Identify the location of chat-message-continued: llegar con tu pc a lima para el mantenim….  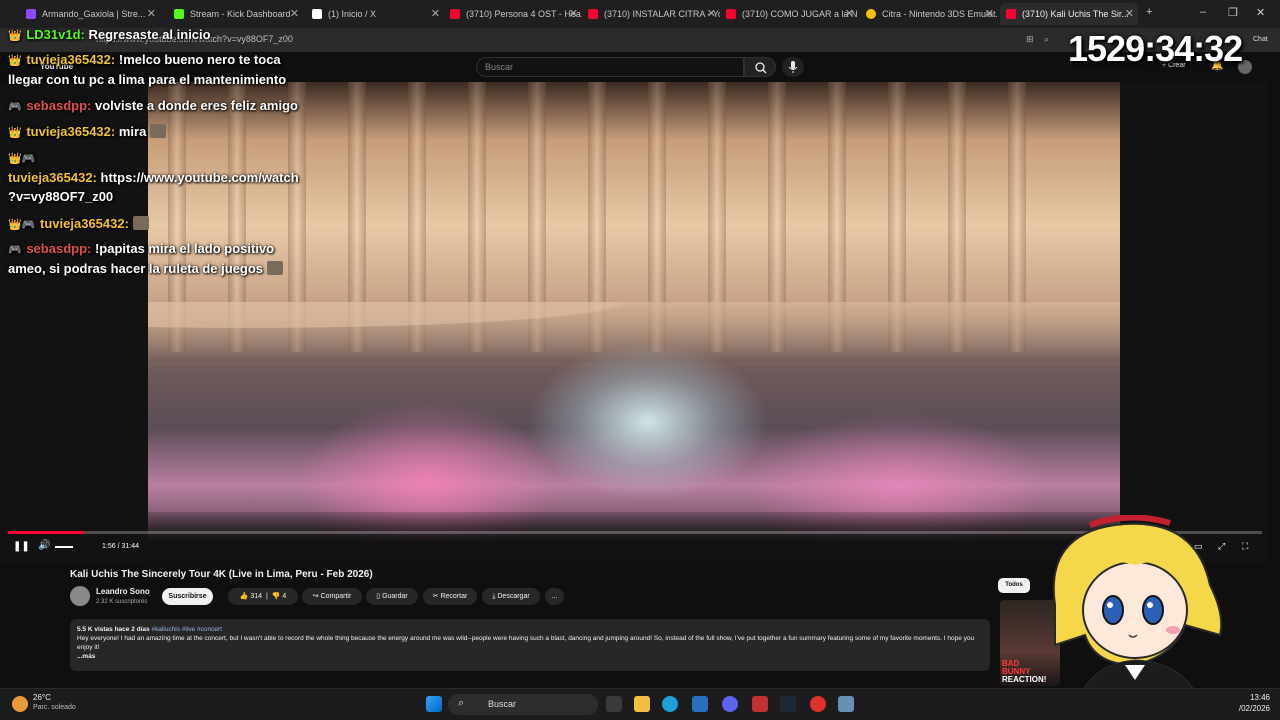
(147, 79).